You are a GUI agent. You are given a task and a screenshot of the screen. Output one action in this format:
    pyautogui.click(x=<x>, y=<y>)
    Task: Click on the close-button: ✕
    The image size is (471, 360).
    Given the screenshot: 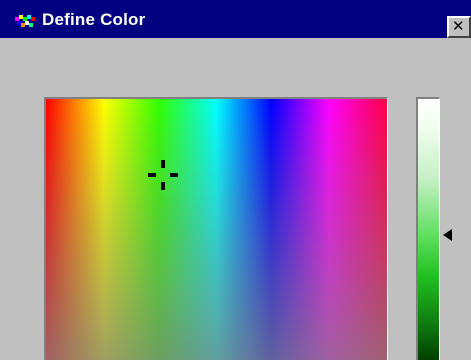 What is the action you would take?
    pyautogui.click(x=459, y=27)
    